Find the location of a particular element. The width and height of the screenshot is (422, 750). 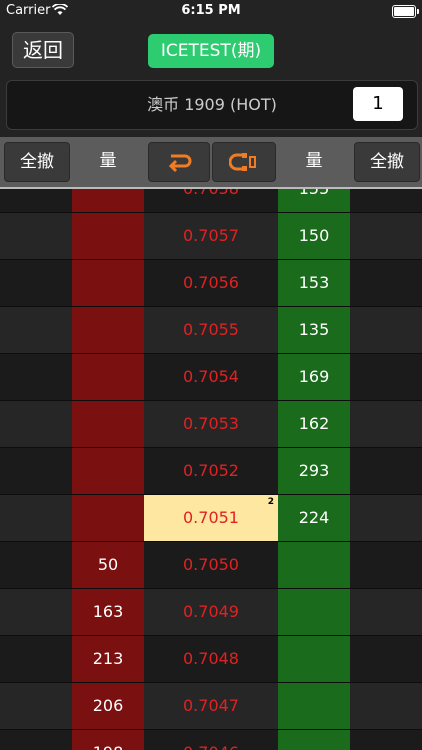

instrument-bar: 澳币 1909 (HOT) 1 is located at coordinates (212, 105).